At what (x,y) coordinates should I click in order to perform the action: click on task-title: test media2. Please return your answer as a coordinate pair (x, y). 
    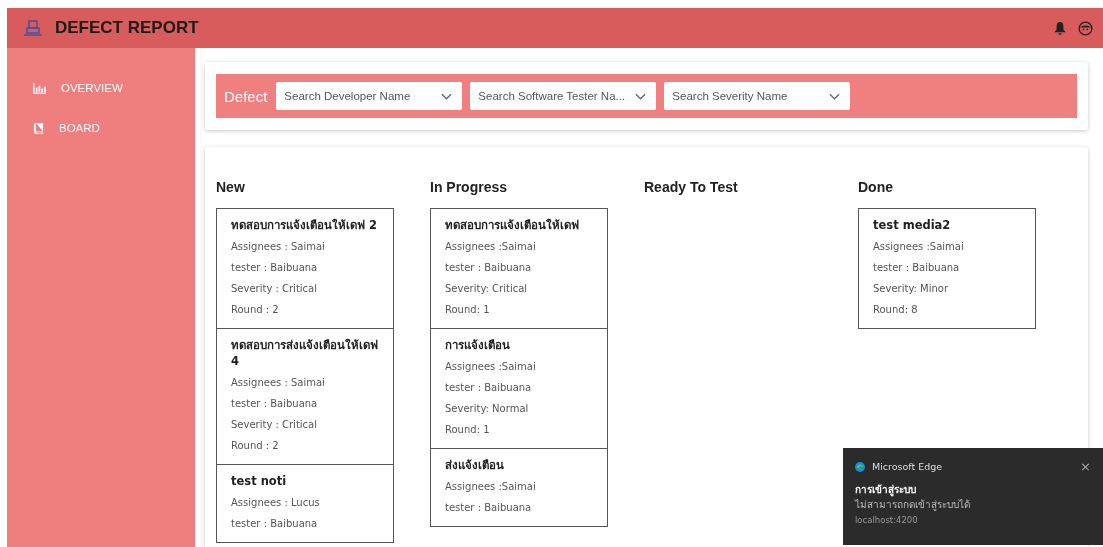
    Looking at the image, I should click on (912, 225).